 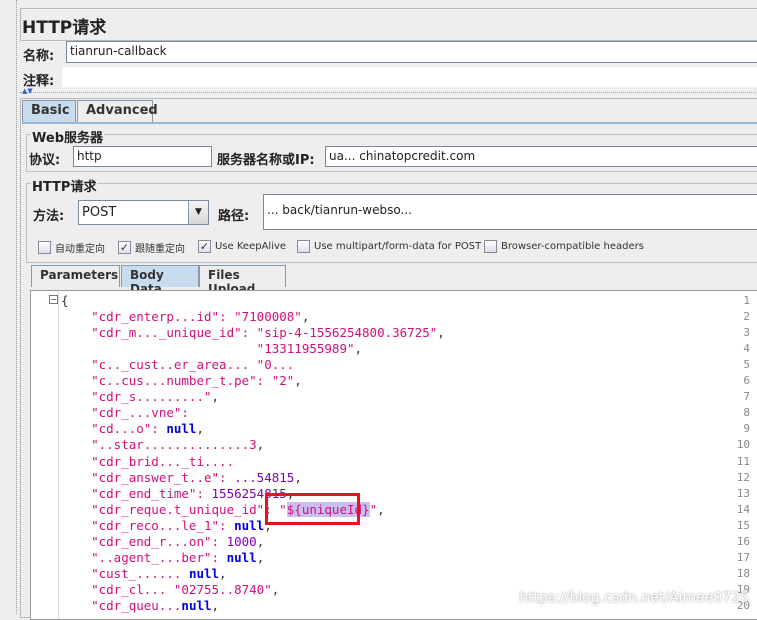 What do you see at coordinates (53, 299) in the screenshot?
I see `fold-toggle-icon: −` at bounding box center [53, 299].